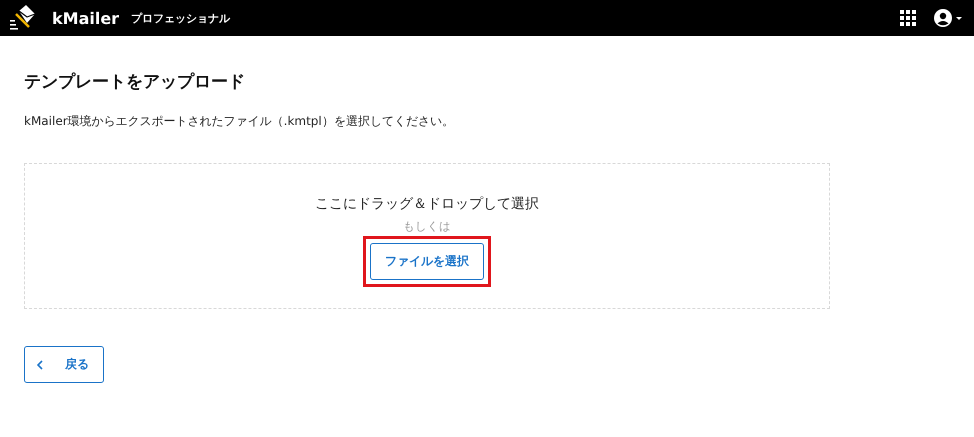 This screenshot has width=974, height=437. I want to click on separator-text: もしくは, so click(427, 226).